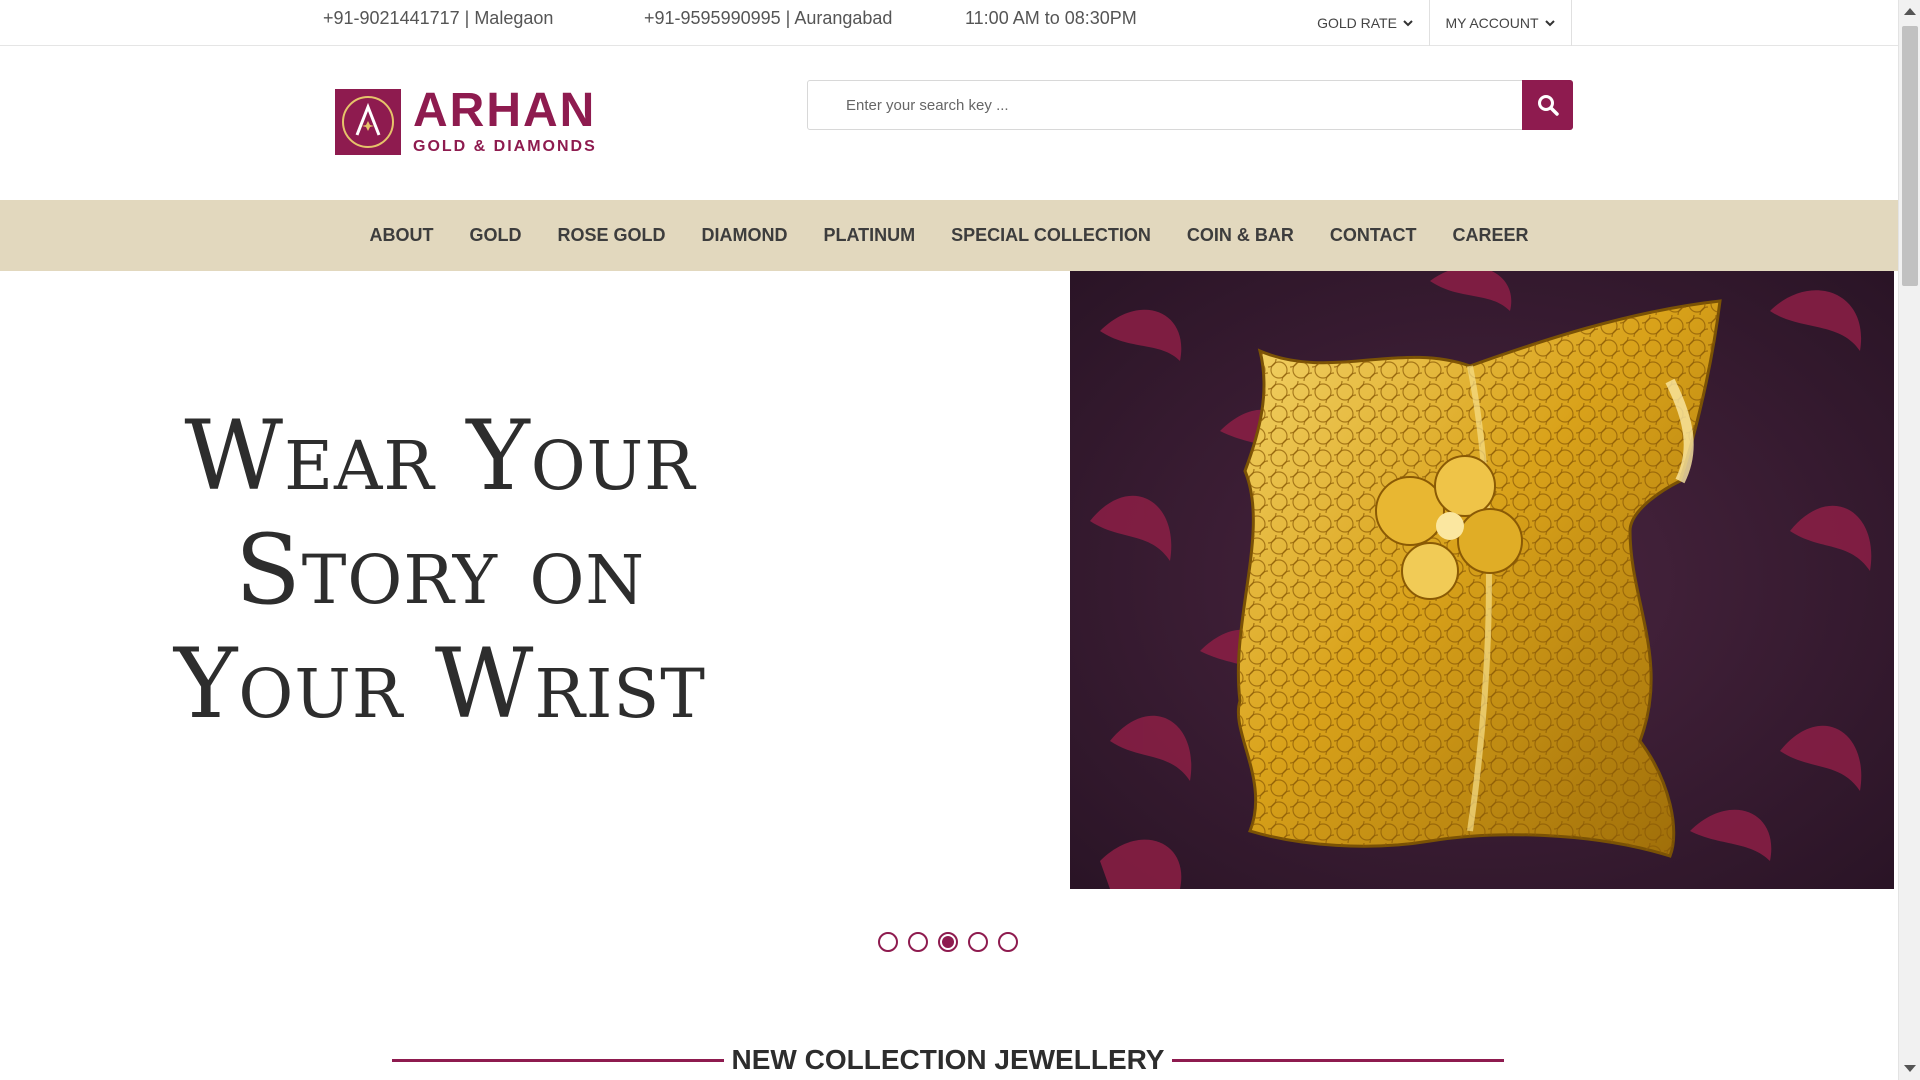  I want to click on nav-diamond: DIAMOND, so click(745, 235).